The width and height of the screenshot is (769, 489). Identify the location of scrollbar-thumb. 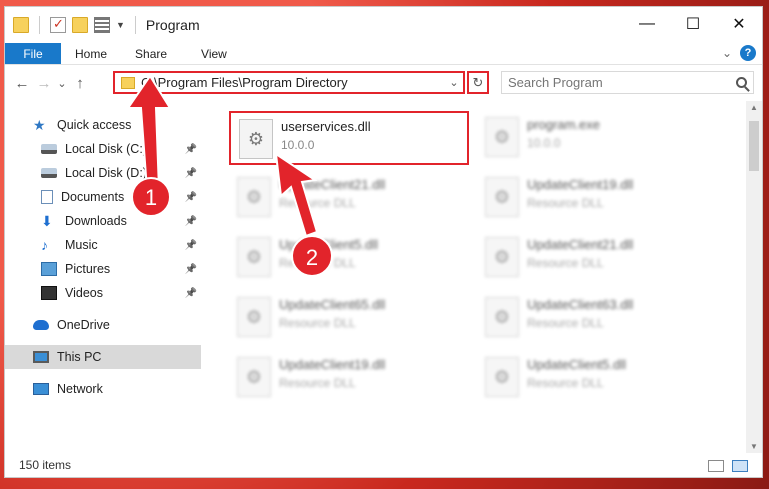
(754, 146).